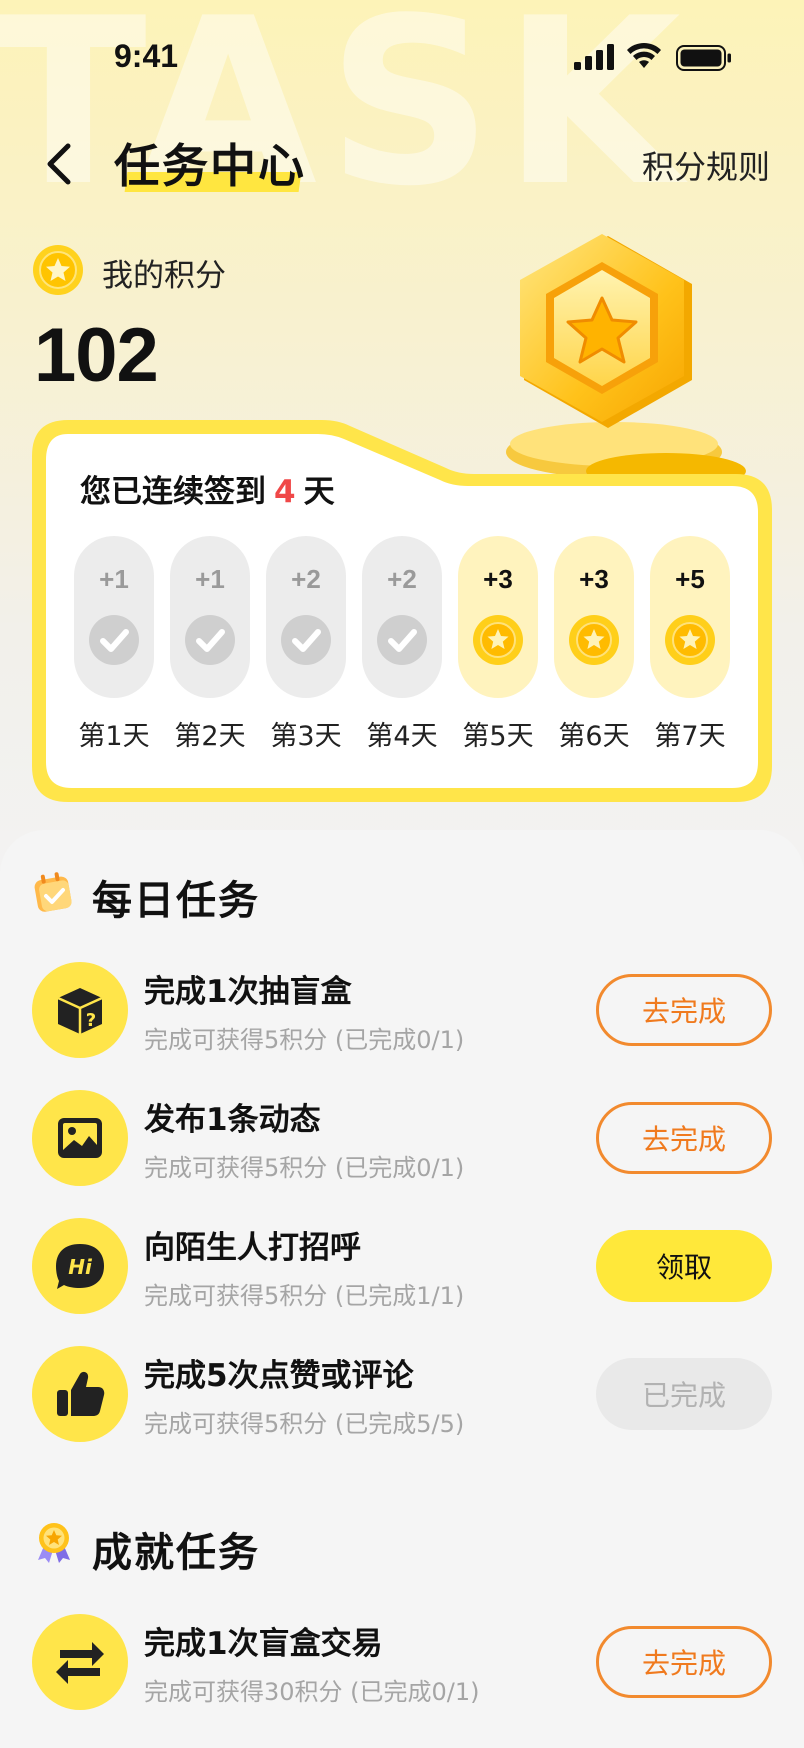 Image resolution: width=804 pixels, height=1748 pixels. What do you see at coordinates (210, 736) in the screenshot?
I see `day-label: 第2天` at bounding box center [210, 736].